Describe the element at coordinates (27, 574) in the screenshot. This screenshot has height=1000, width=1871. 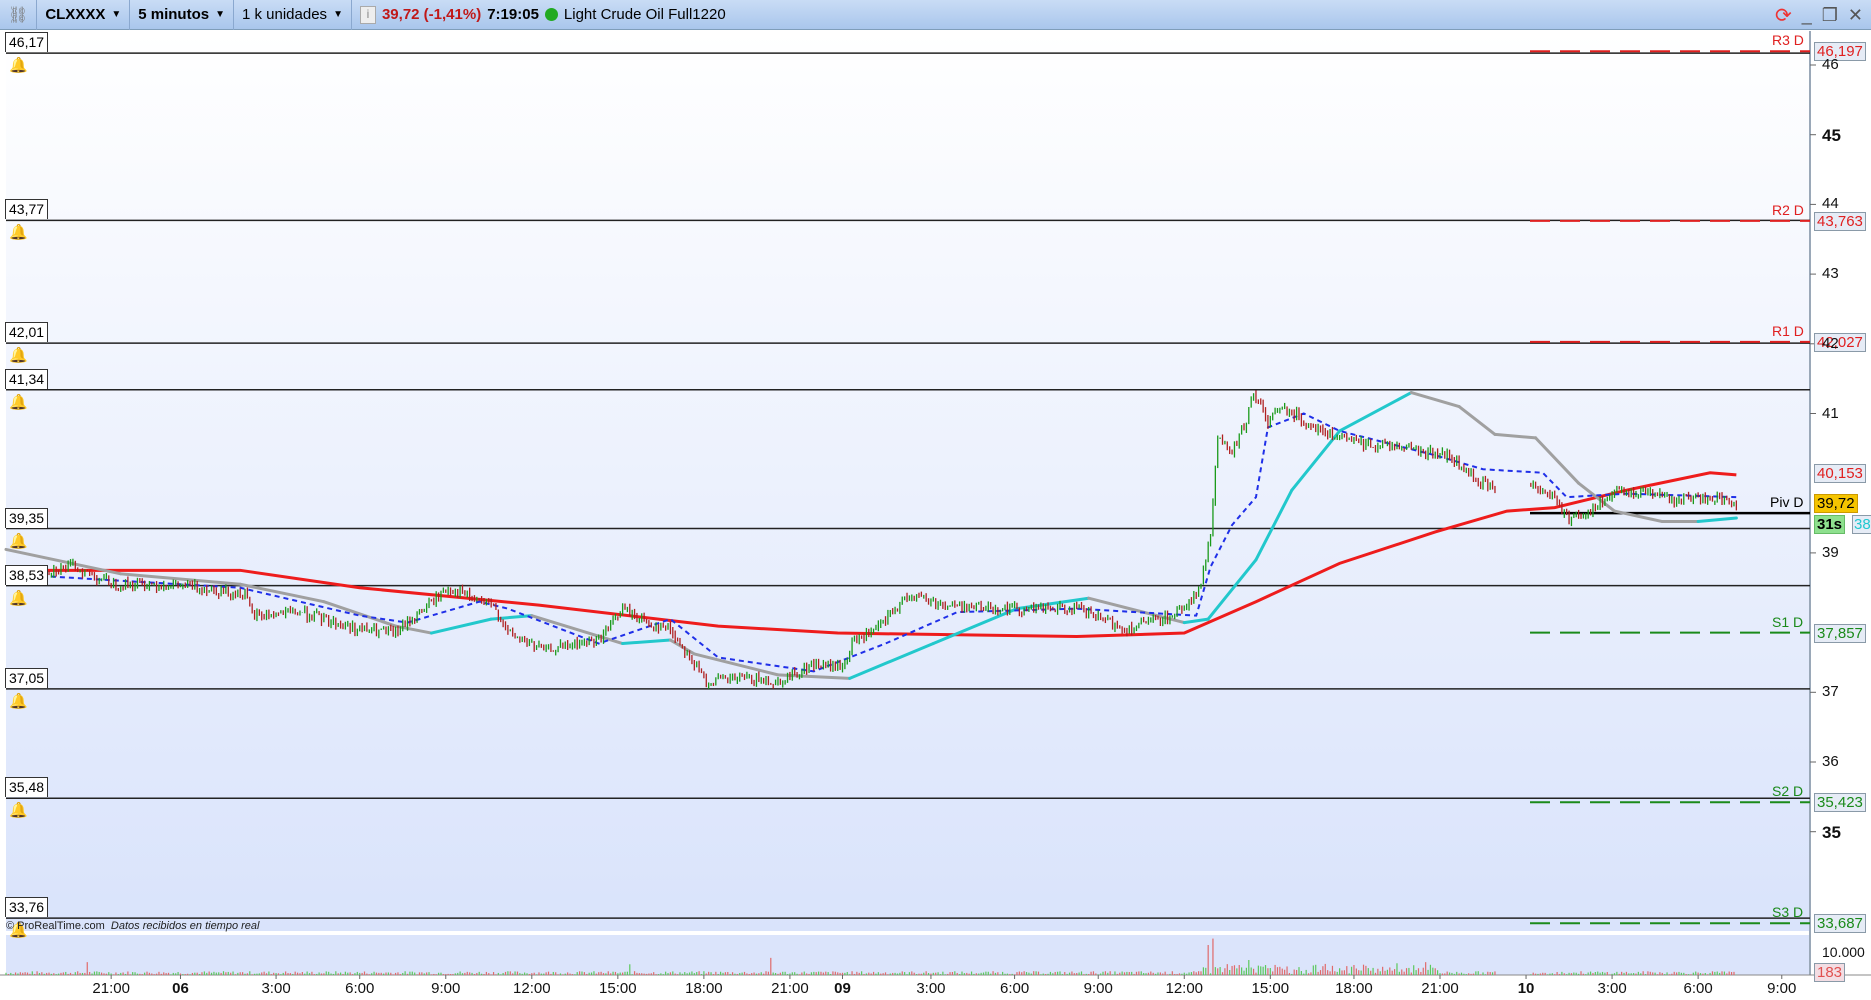
I see `price-level-label: 38,53` at that location.